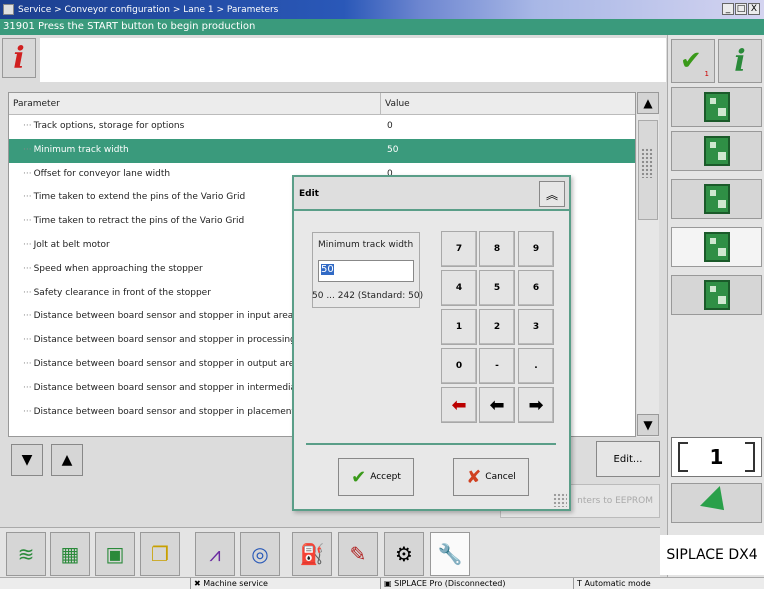 This screenshot has width=764, height=589. Describe the element at coordinates (536, 249) in the screenshot. I see `keypad-key: 9` at that location.